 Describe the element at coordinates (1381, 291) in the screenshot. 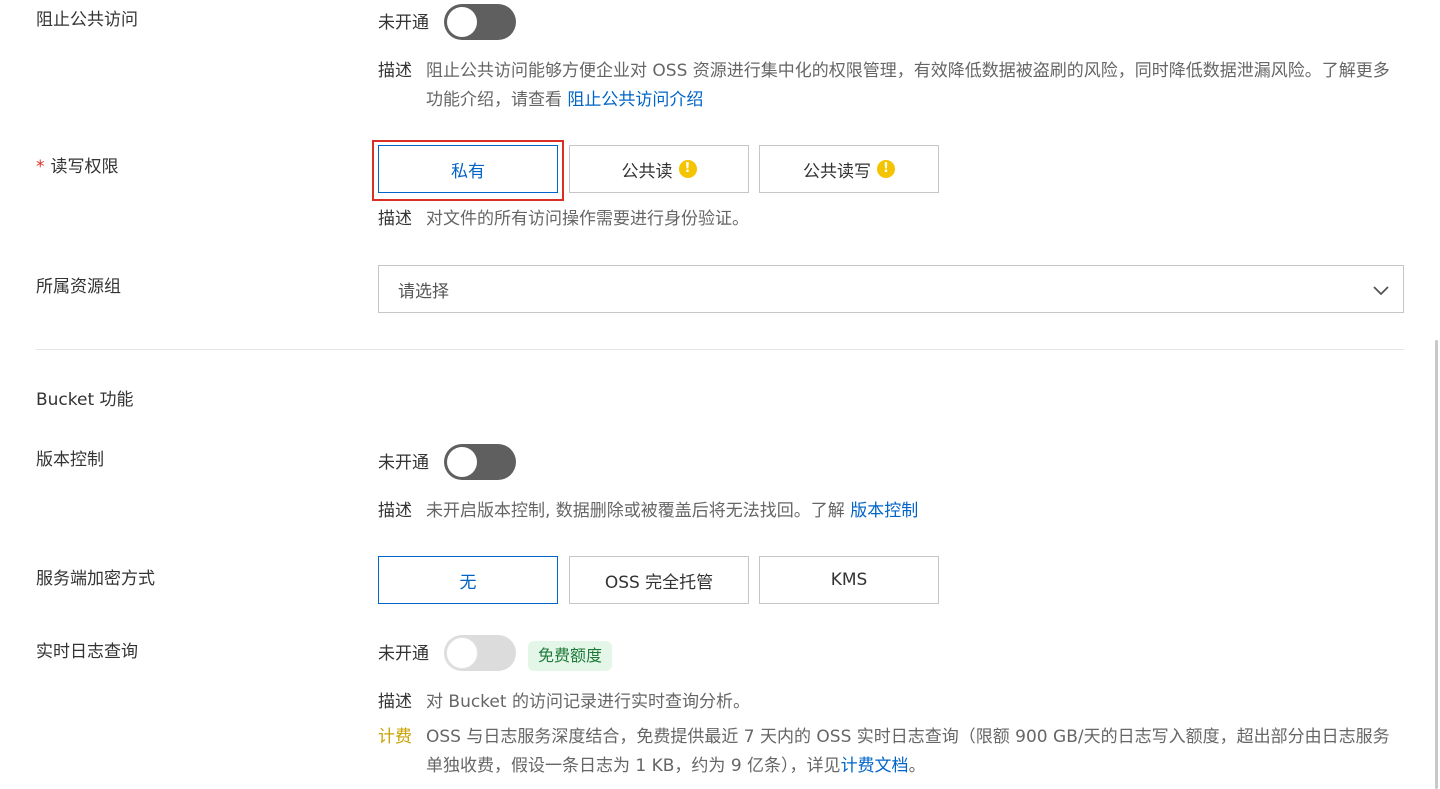

I see `chevron-down-icon` at that location.